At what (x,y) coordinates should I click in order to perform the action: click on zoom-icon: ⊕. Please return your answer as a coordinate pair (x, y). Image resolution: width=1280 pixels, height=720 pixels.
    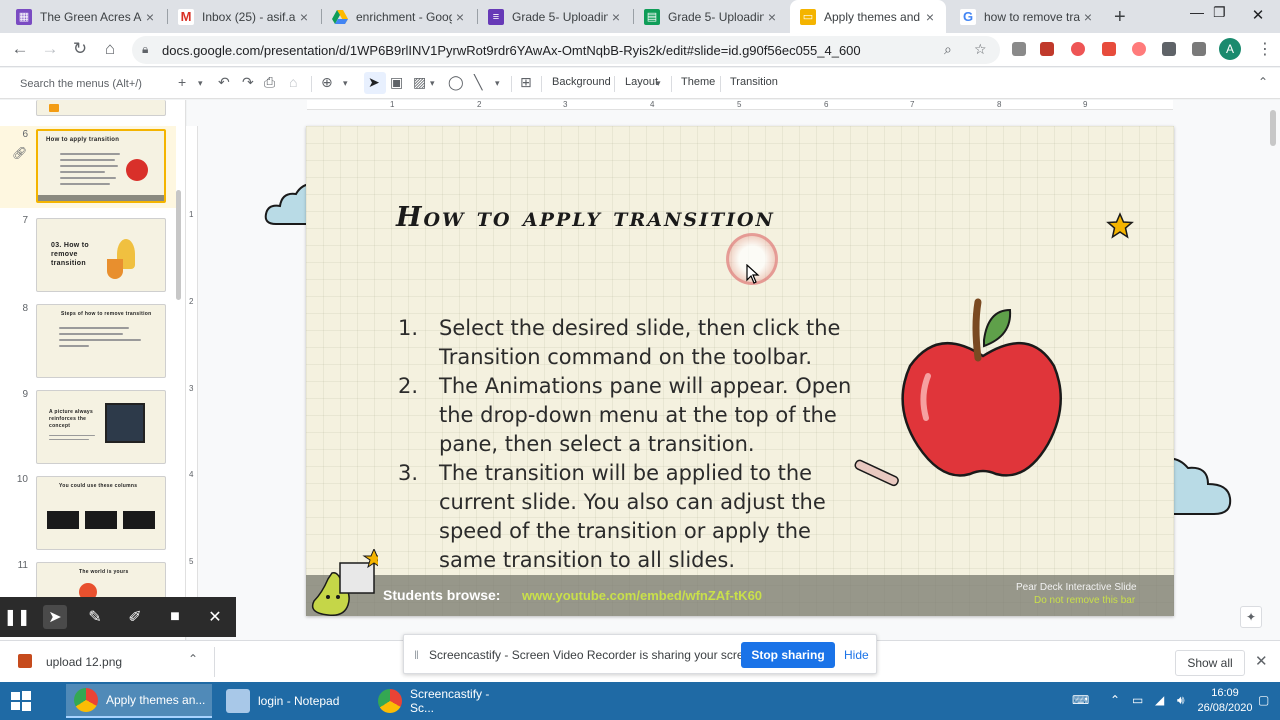
    Looking at the image, I should click on (327, 82).